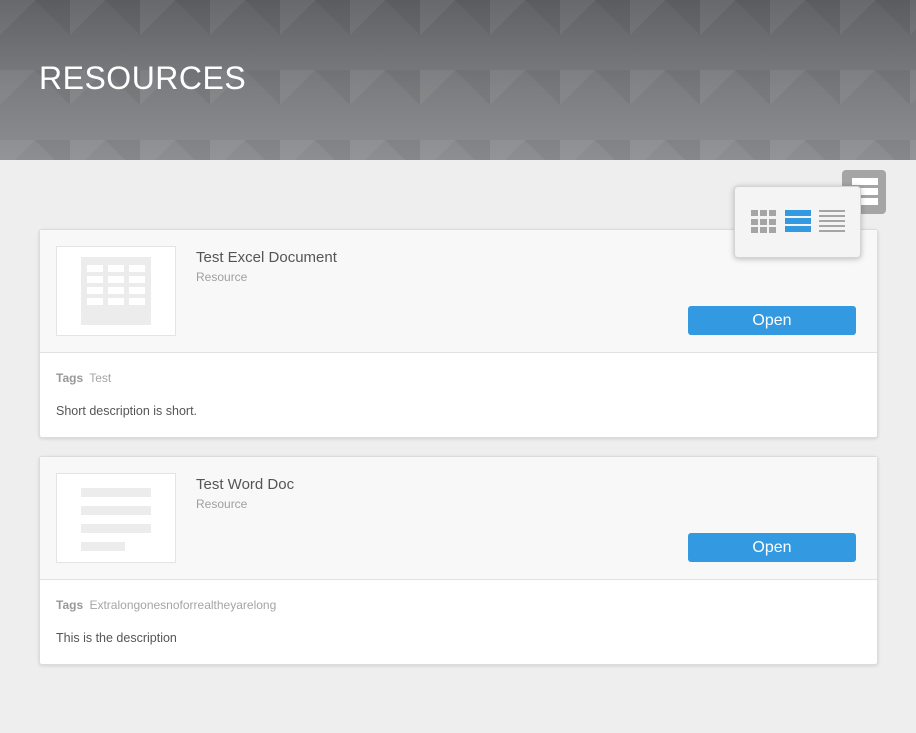 This screenshot has height=733, width=916. I want to click on page-title: RESOURCES, so click(143, 78).